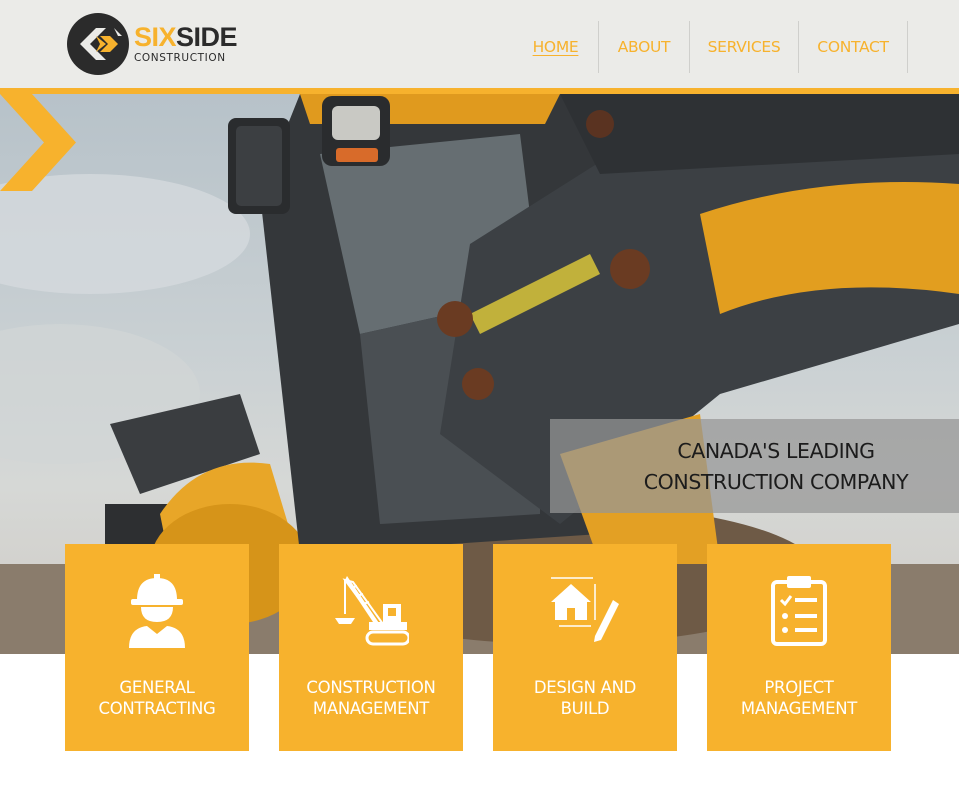  I want to click on nav-services: SERVICES, so click(744, 47).